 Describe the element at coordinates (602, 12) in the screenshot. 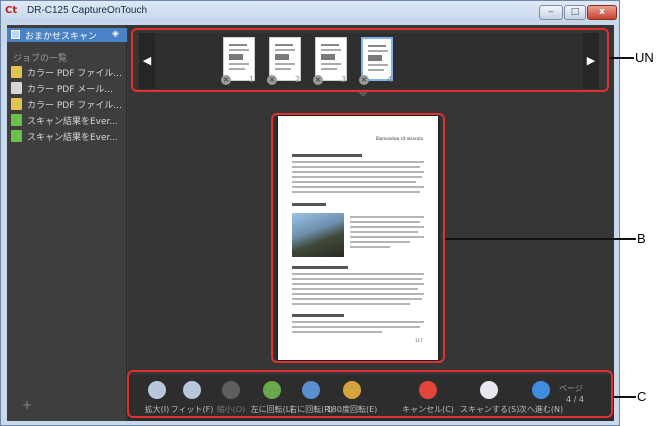

I see `close-button: x` at that location.